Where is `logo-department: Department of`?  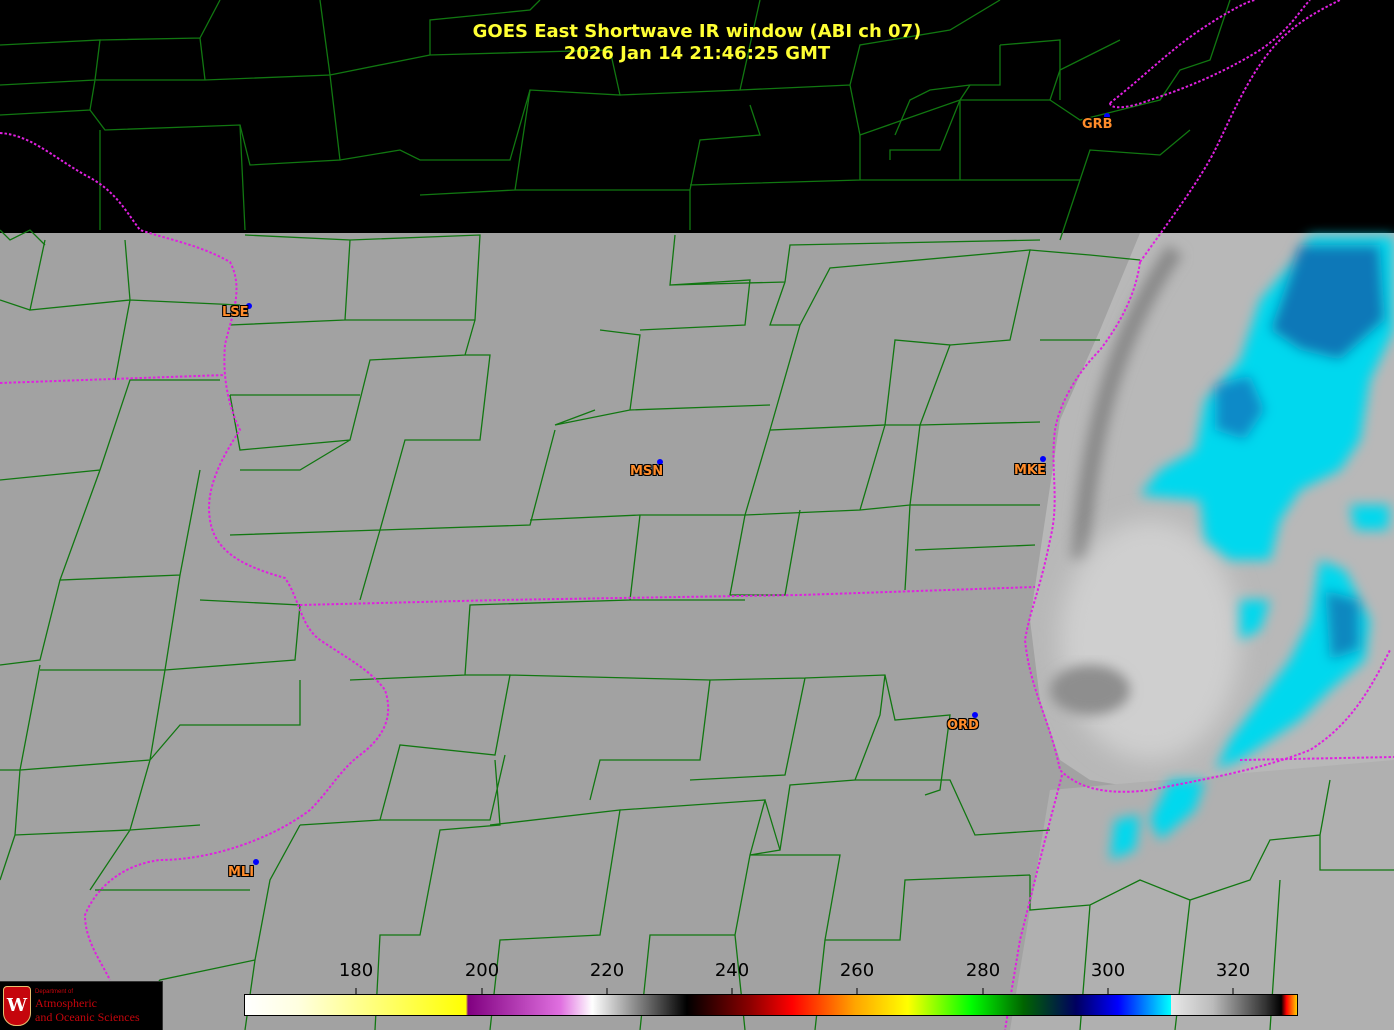
logo-department: Department of is located at coordinates (54, 992).